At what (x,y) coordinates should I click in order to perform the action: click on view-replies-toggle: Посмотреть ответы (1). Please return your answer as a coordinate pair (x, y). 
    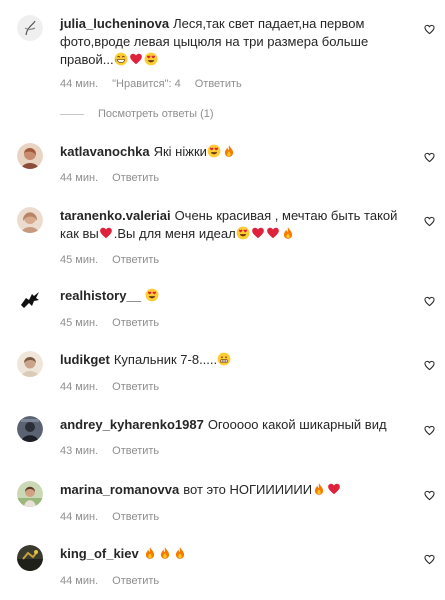
    Looking at the image, I should click on (137, 114).